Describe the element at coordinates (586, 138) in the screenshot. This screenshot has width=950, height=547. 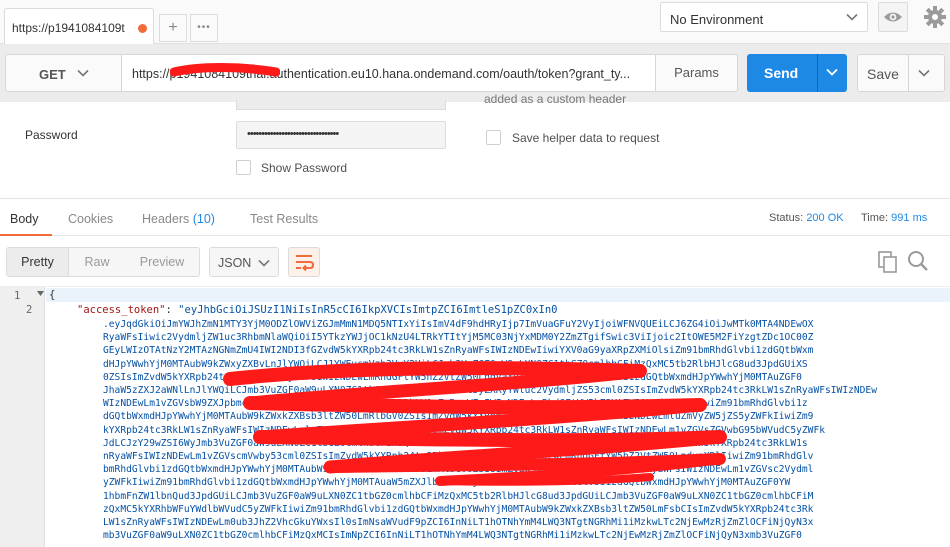
I see `save-helper-data-label: Save helper data to request` at that location.